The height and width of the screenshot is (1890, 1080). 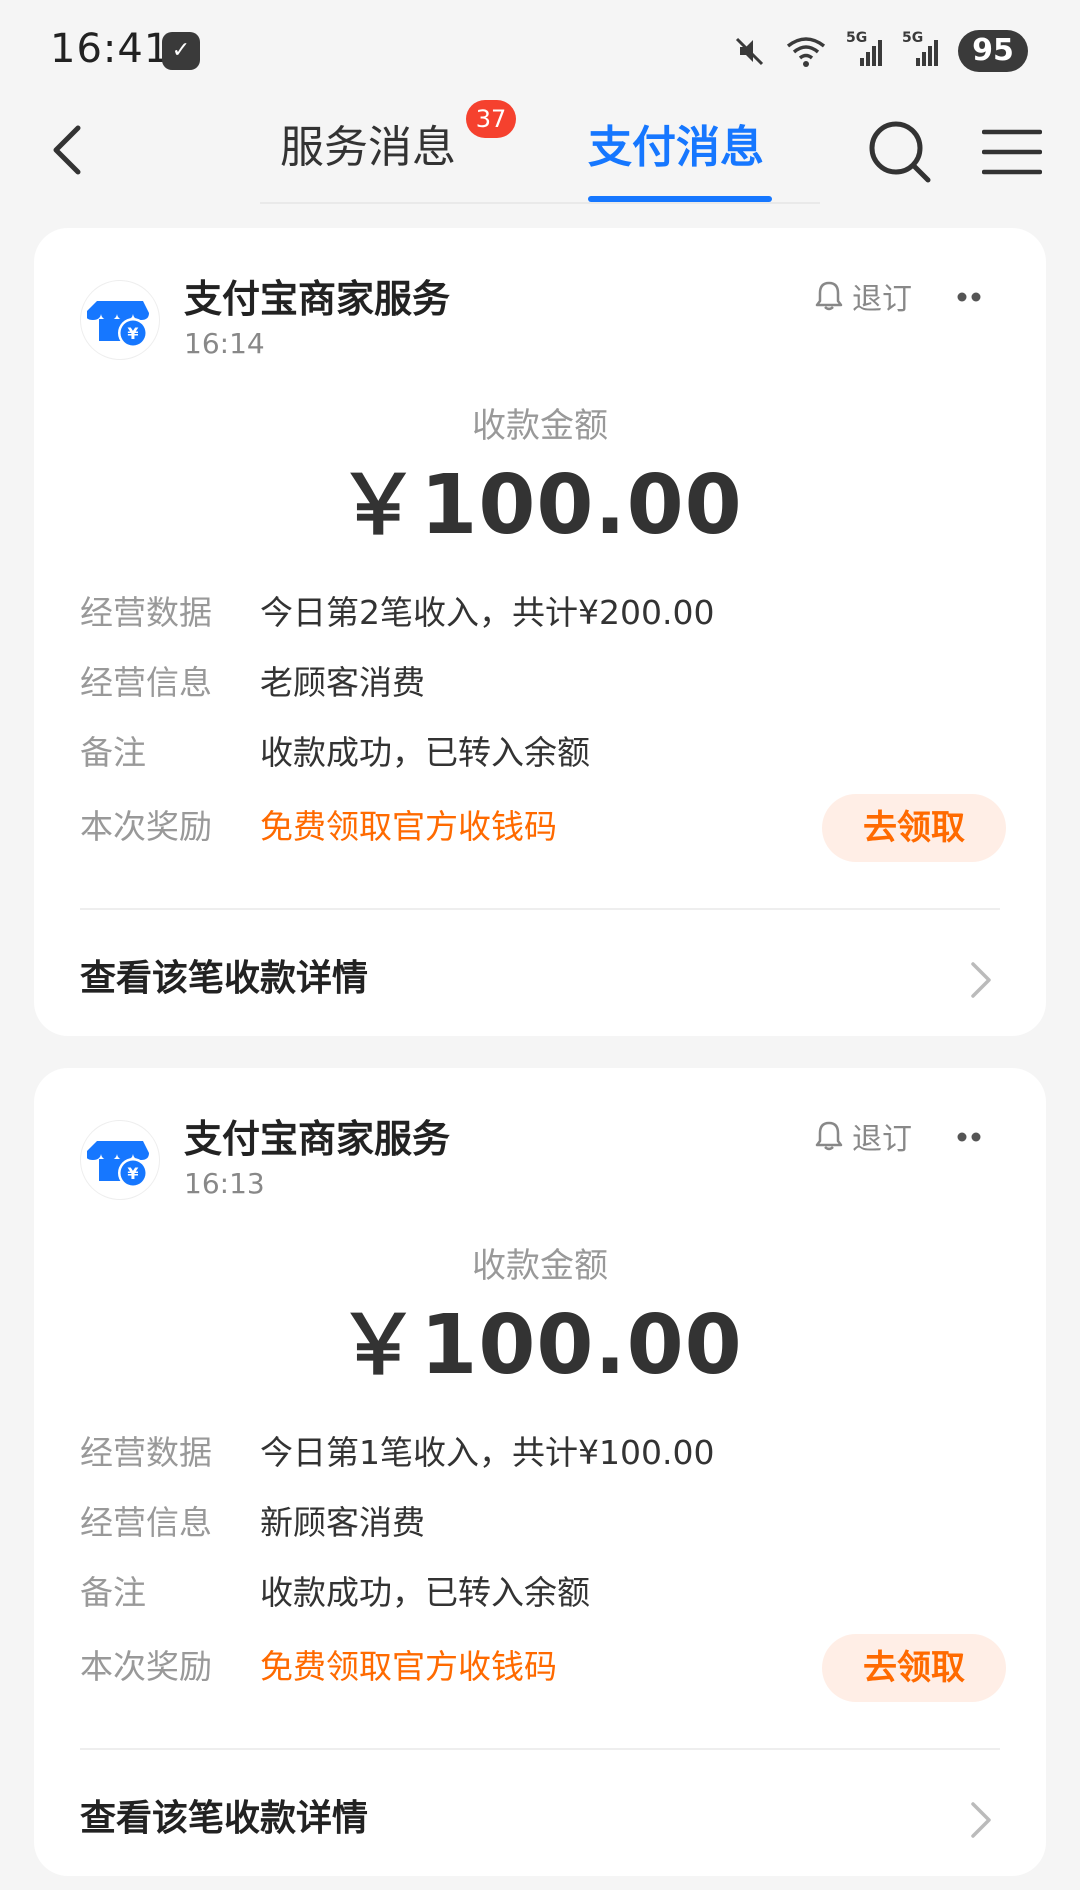 I want to click on back-arrow-icon, so click(x=67, y=150).